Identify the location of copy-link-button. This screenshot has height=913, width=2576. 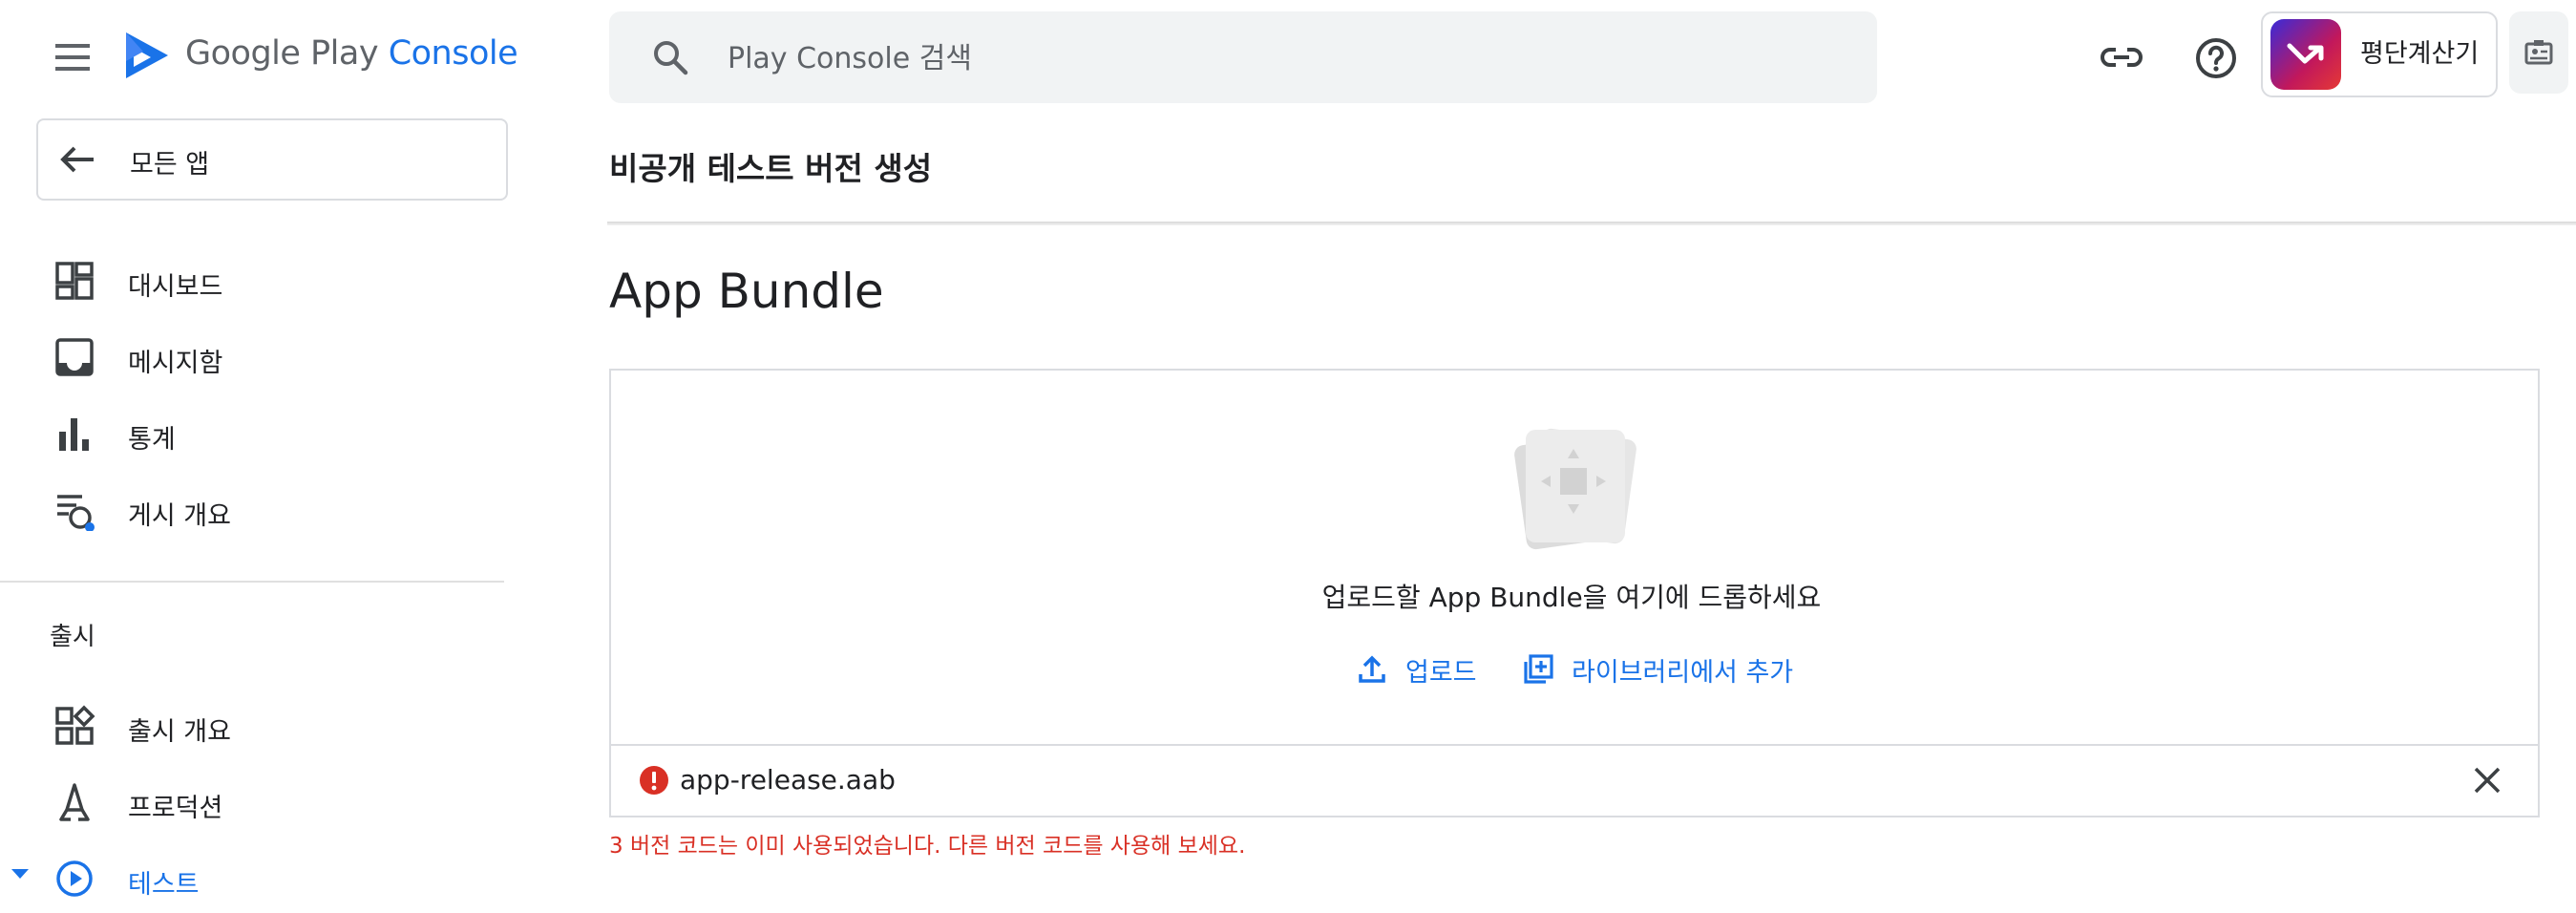
(2121, 57).